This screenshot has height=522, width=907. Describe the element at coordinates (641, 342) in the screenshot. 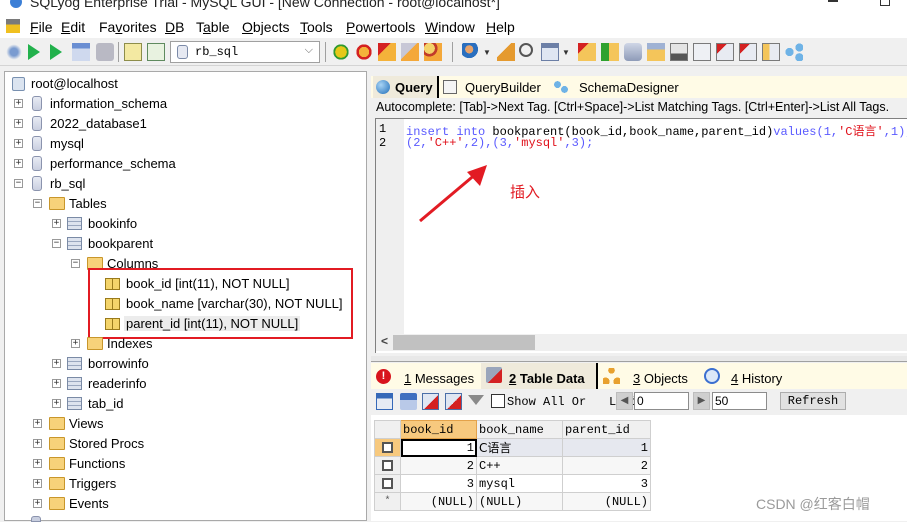

I see `horizontal-scrollbar: <` at that location.